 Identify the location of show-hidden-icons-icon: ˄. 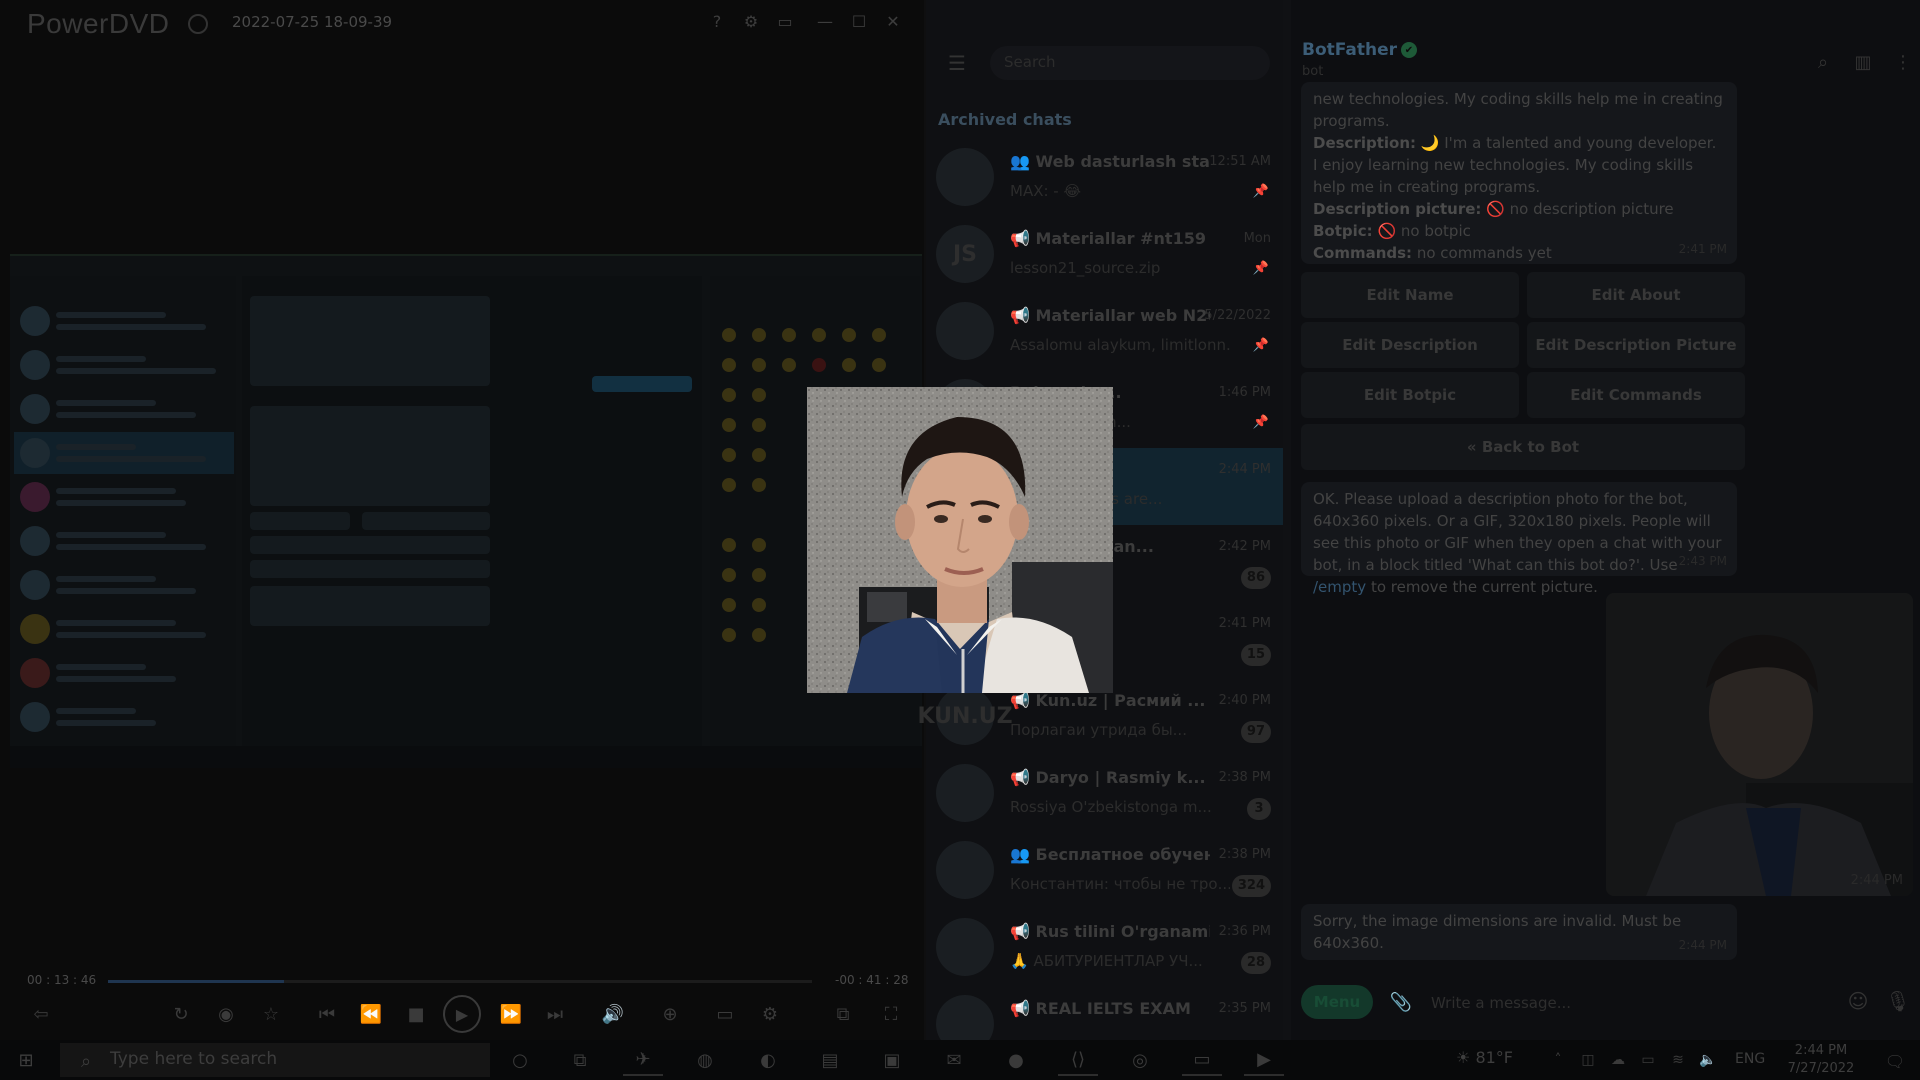
(1558, 1060).